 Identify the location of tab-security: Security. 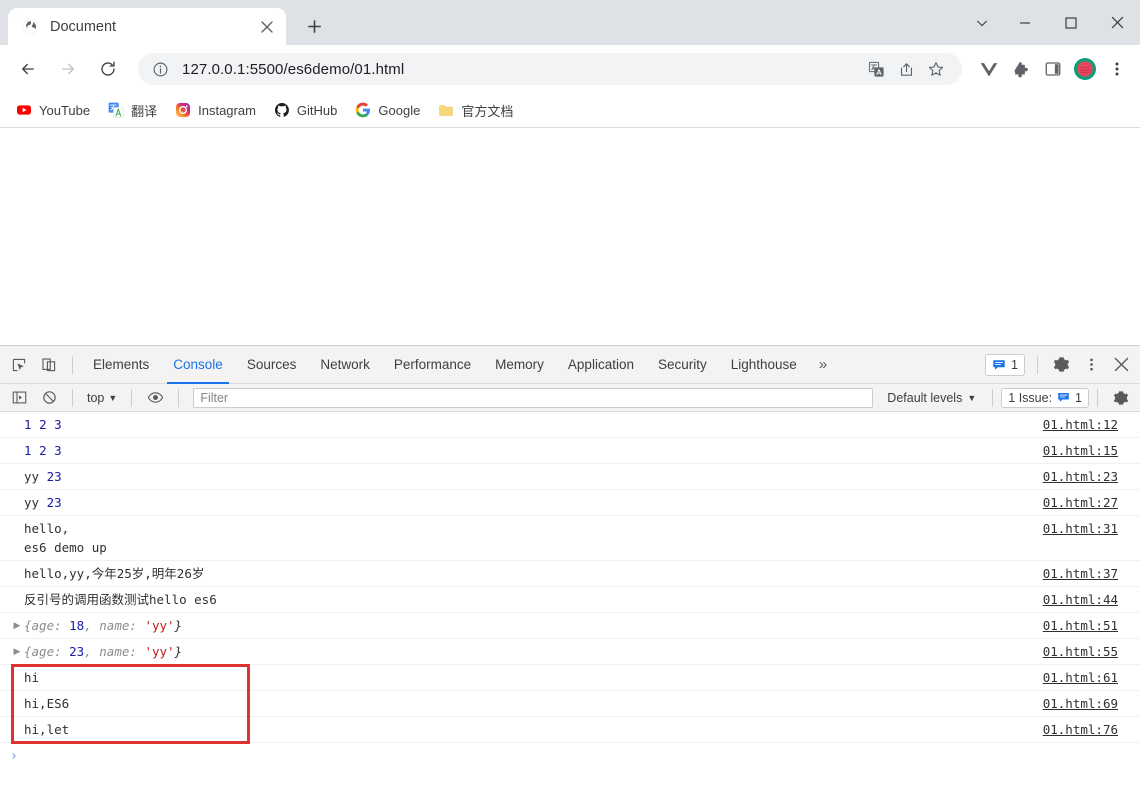
(682, 365).